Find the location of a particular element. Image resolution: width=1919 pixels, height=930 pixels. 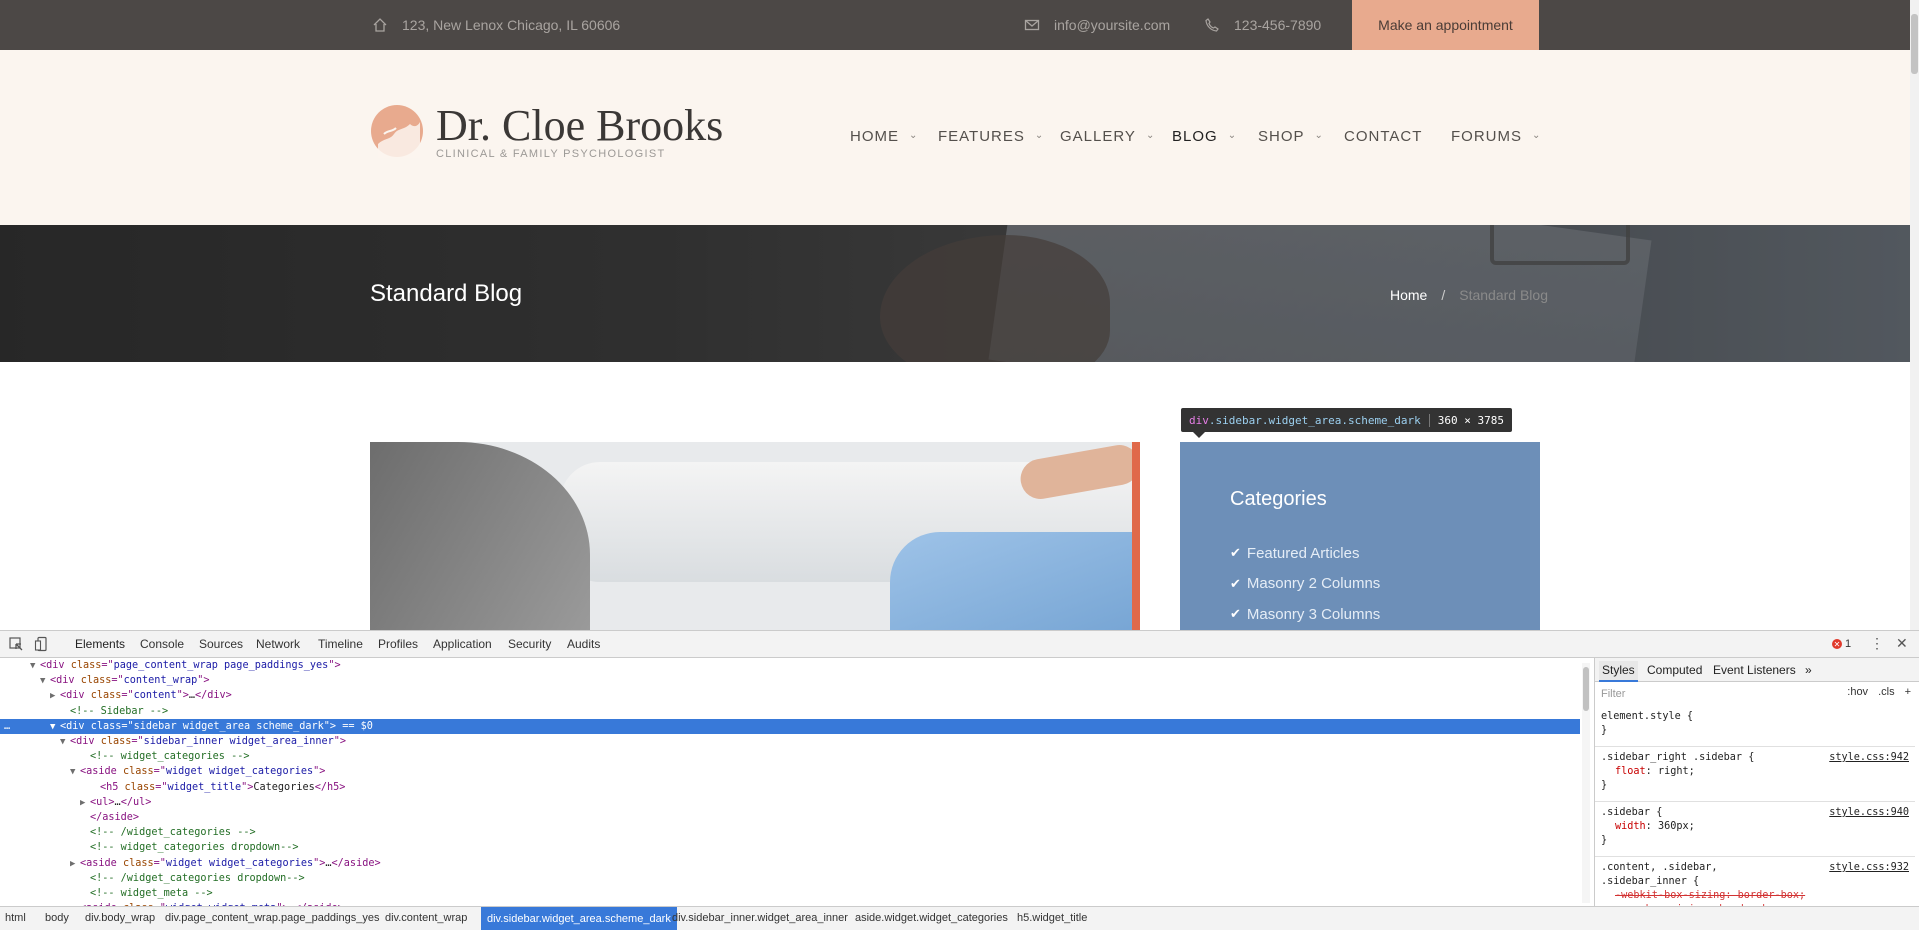

email-item: info@yoursite.com is located at coordinates (1097, 25).